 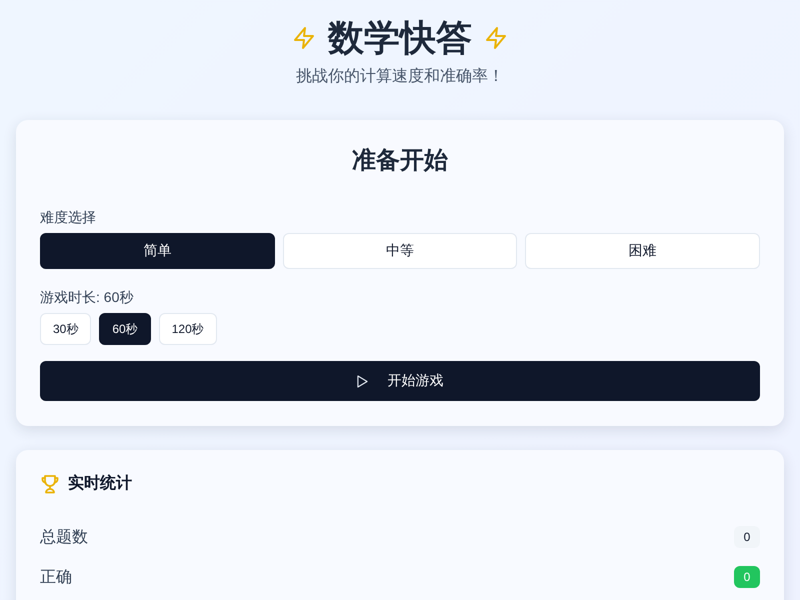 What do you see at coordinates (68, 217) in the screenshot?
I see `difficulty-label: 难度选择` at bounding box center [68, 217].